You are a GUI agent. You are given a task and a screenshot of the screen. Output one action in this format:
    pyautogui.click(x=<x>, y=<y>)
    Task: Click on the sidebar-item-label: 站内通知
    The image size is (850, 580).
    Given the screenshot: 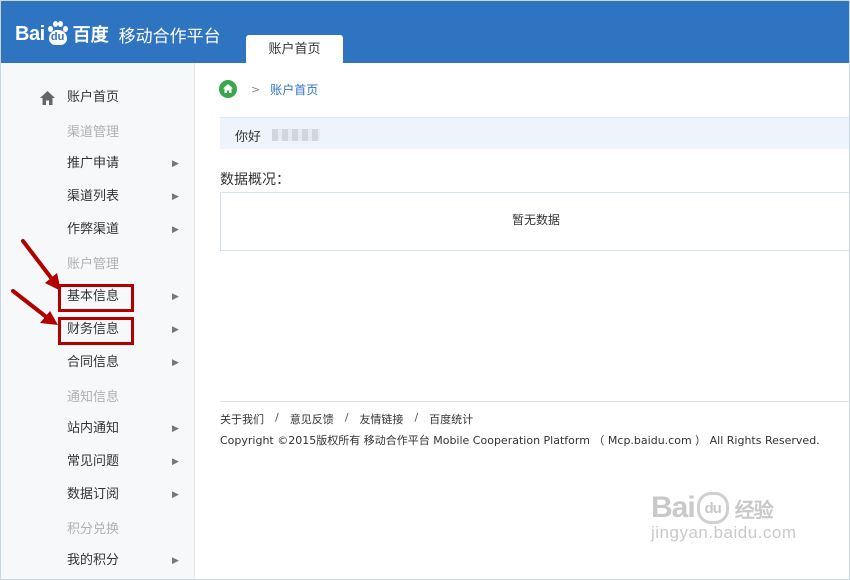 What is the action you would take?
    pyautogui.click(x=93, y=428)
    